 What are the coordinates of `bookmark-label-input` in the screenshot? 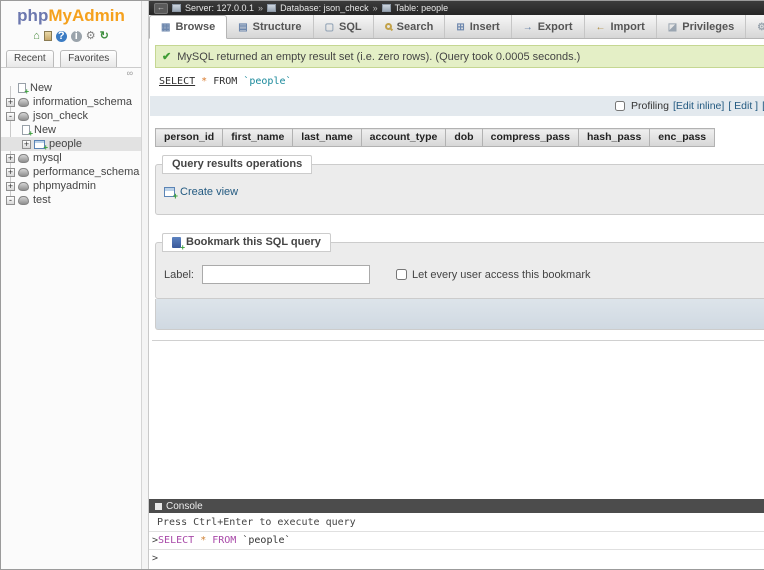 It's located at (285, 274).